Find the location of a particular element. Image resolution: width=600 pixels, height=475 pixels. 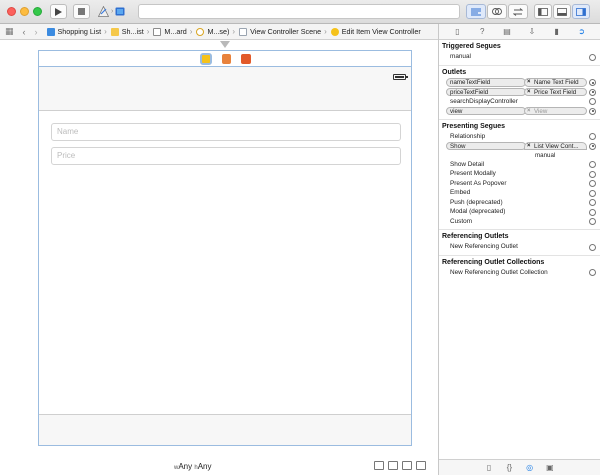

segue-row-embed: Embed is located at coordinates (519, 193).